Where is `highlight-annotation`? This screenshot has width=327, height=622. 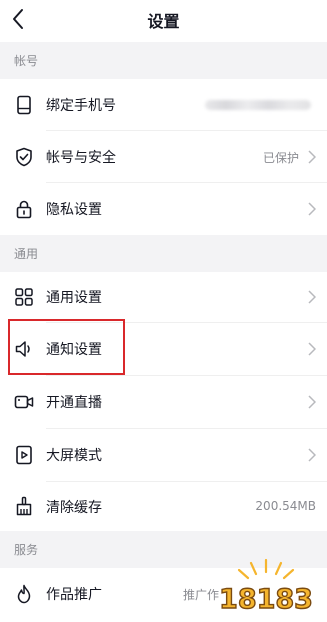 highlight-annotation is located at coordinates (66, 347).